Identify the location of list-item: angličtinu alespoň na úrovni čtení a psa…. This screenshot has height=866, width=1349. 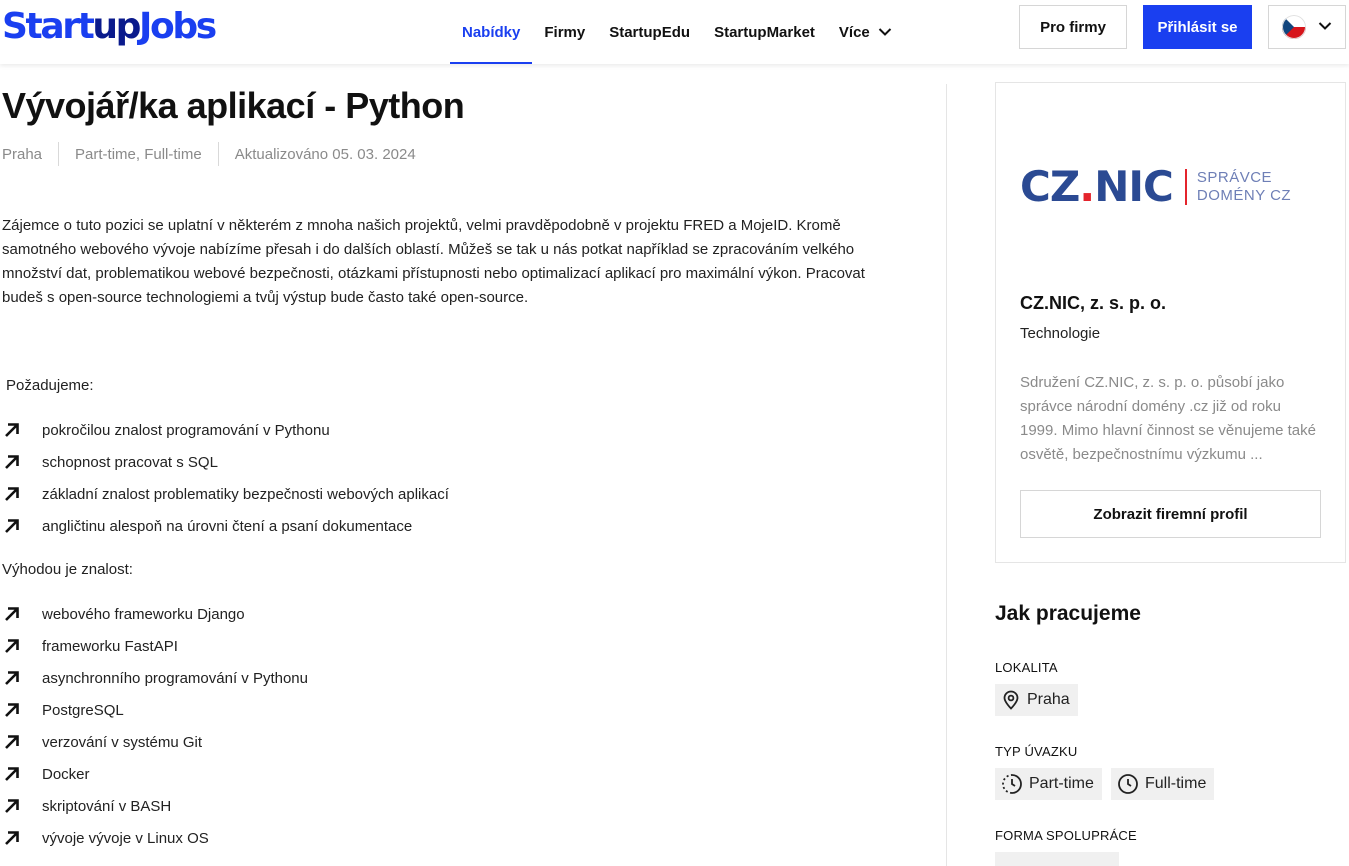
(225, 526).